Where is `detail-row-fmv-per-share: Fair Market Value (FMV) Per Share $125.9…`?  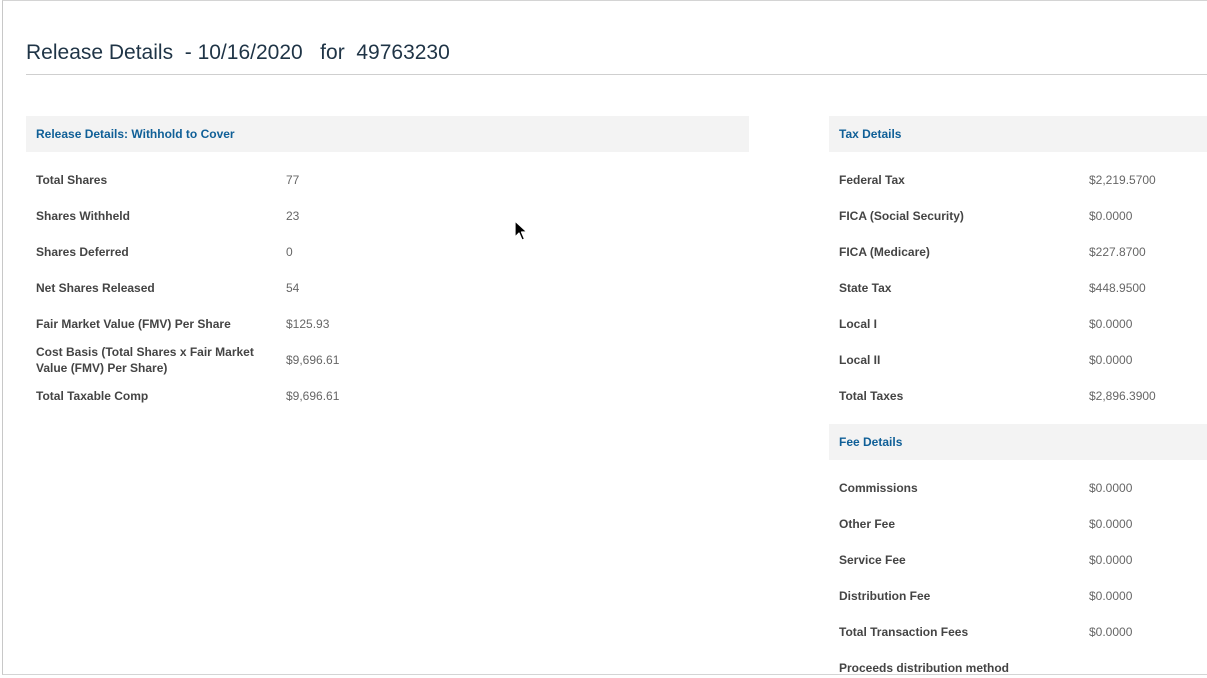
detail-row-fmv-per-share: Fair Market Value (FMV) Per Share $125.9… is located at coordinates (387, 324).